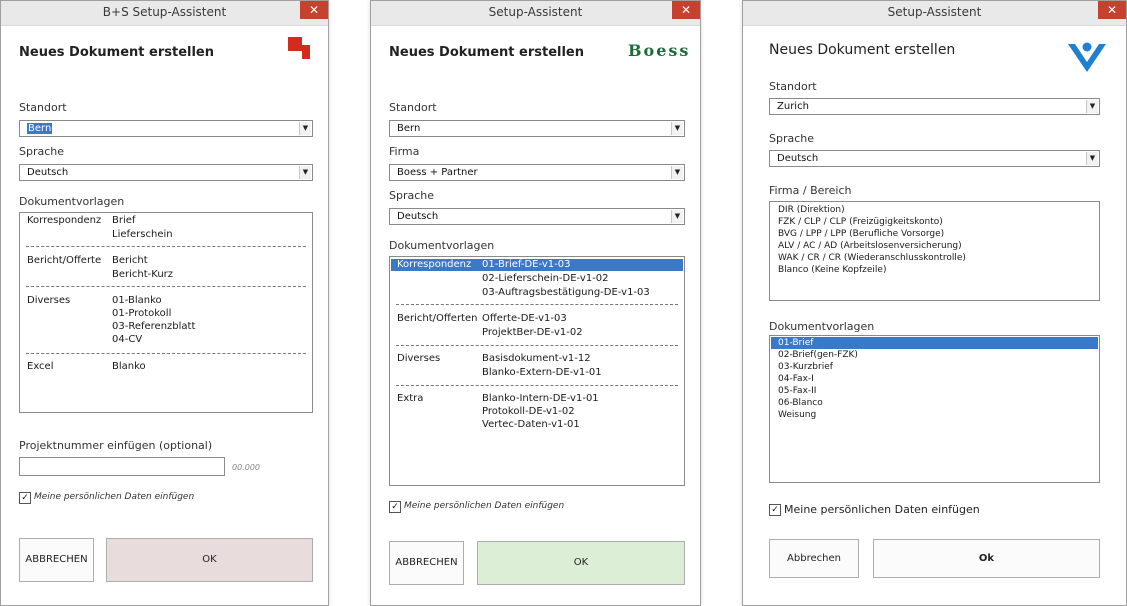 The image size is (1127, 606). I want to click on list-item: Korrespondenz Brief Lieferschein, so click(166, 229).